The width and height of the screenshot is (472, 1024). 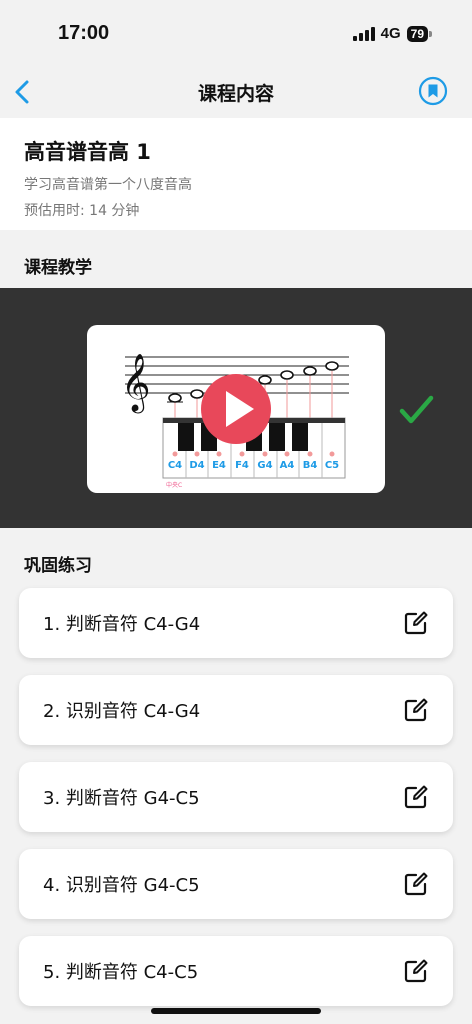 I want to click on course-info: 高音谱音高 1 学习高音谱第一个八度音高 预估用时: 14 分钟, so click(x=236, y=174).